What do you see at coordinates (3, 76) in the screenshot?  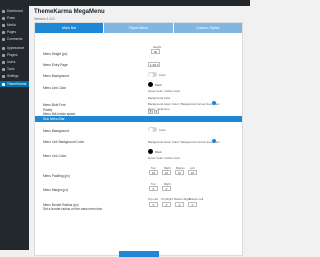 I see `settings-icon` at bounding box center [3, 76].